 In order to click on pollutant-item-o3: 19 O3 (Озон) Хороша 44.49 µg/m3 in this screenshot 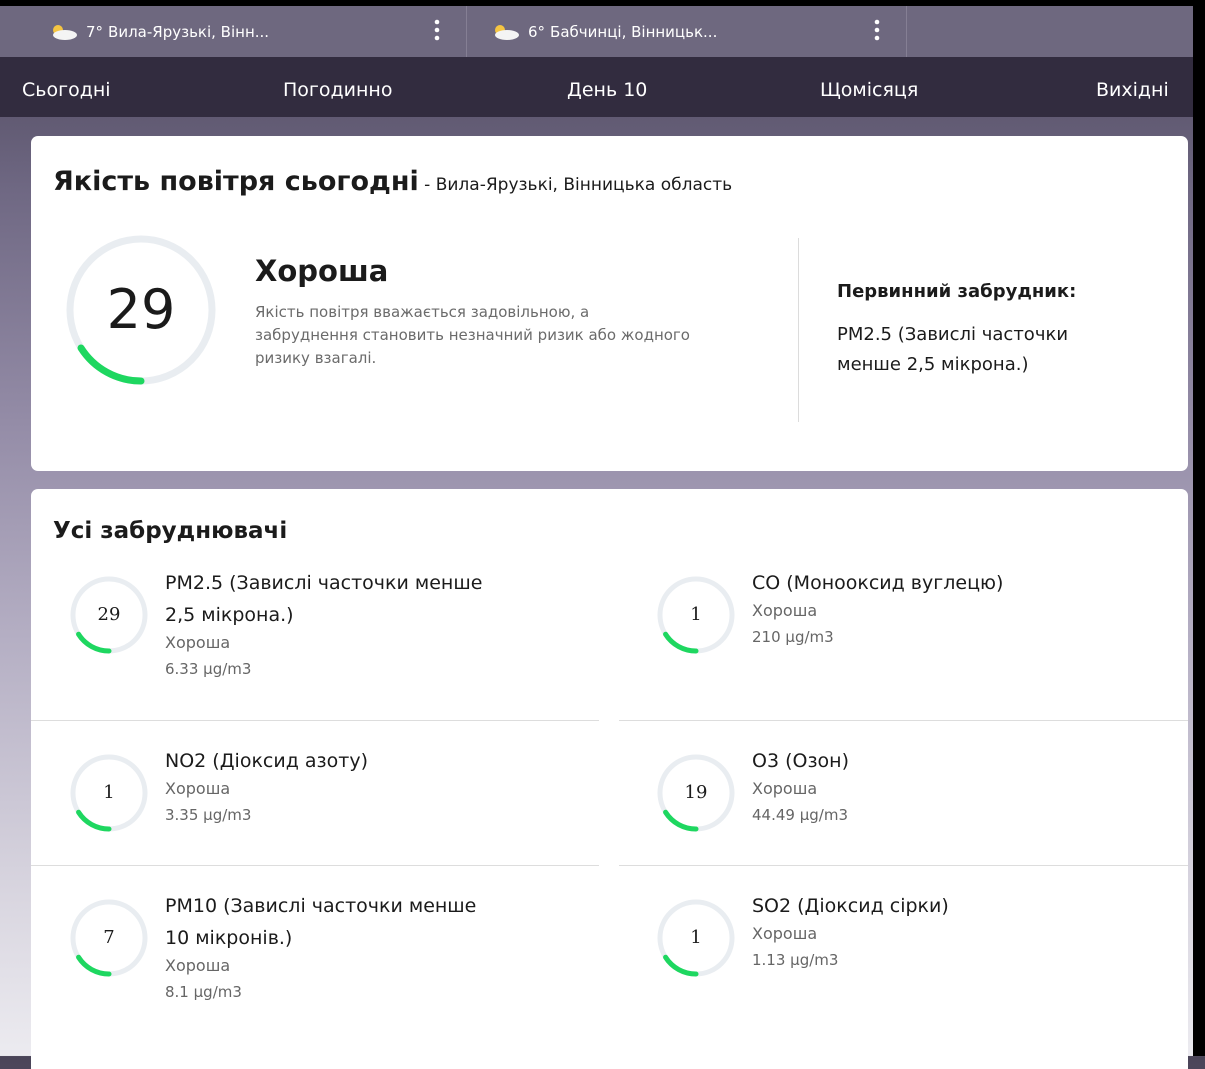, I will do `click(912, 805)`.